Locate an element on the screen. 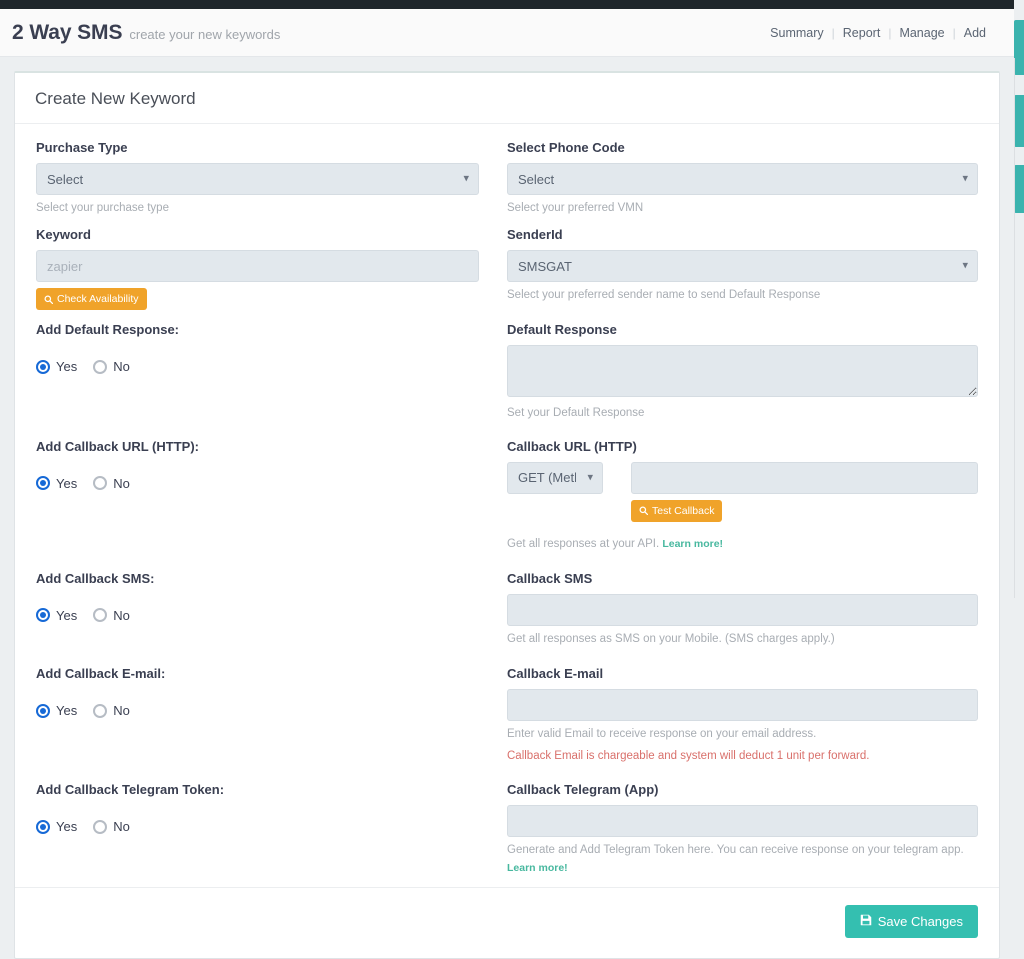  save-changes-label: Save Changes is located at coordinates (920, 921).